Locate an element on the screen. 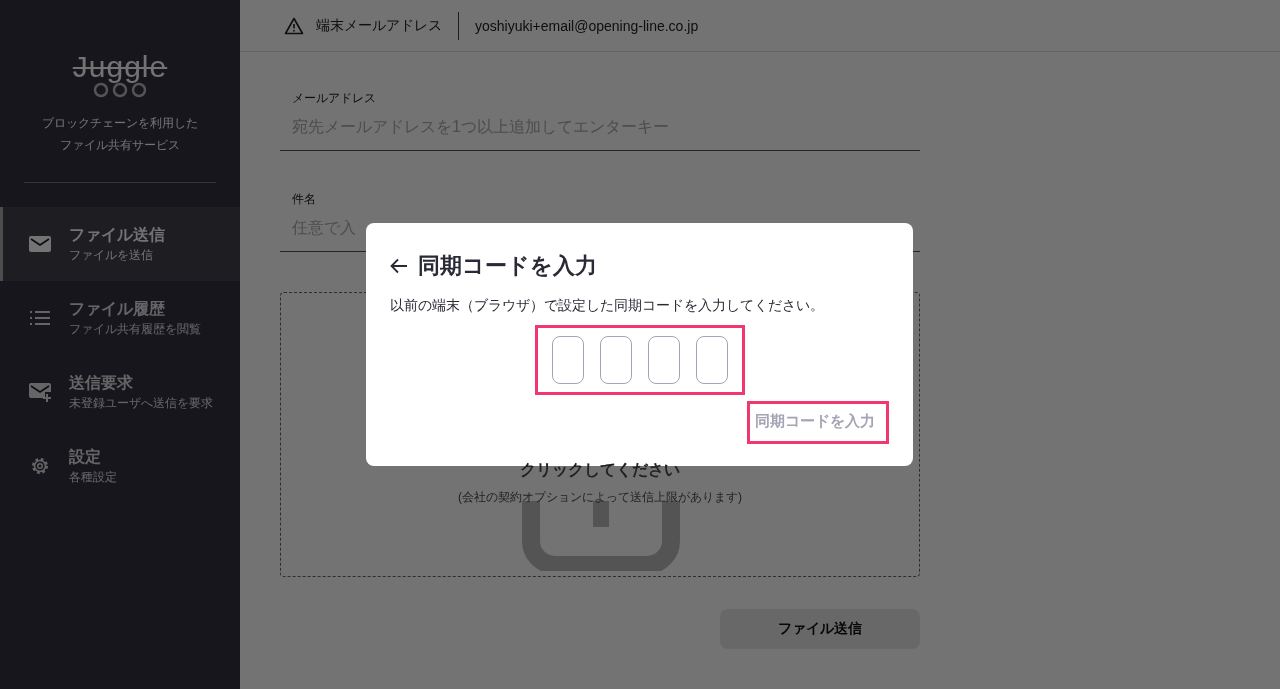  logo-text: Juggle is located at coordinates (120, 67).